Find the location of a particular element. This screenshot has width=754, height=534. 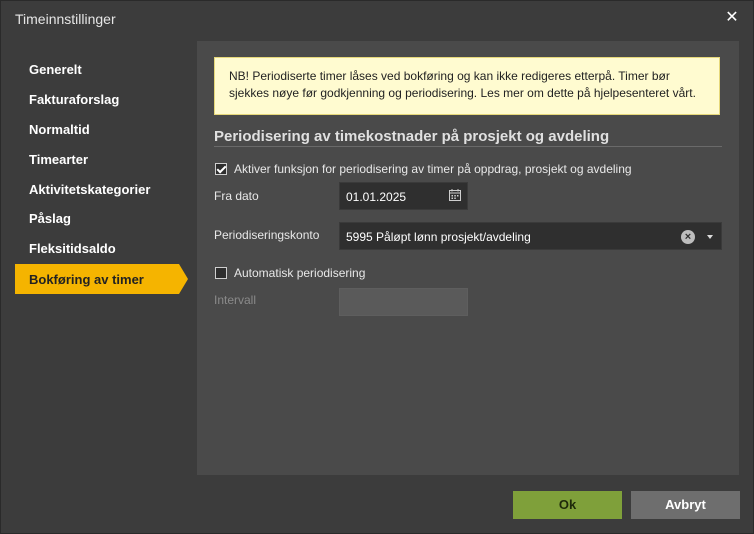

sidebar-item-label: Normaltid is located at coordinates (59, 129).